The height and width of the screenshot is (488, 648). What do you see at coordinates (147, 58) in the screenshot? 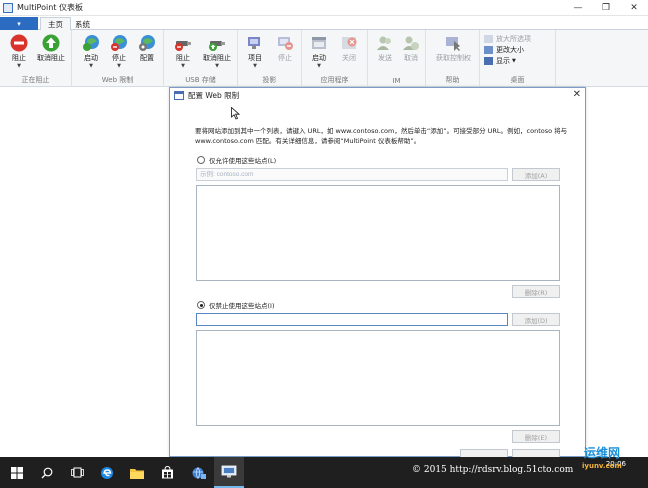
I see `web-configure-label: 配置` at bounding box center [147, 58].